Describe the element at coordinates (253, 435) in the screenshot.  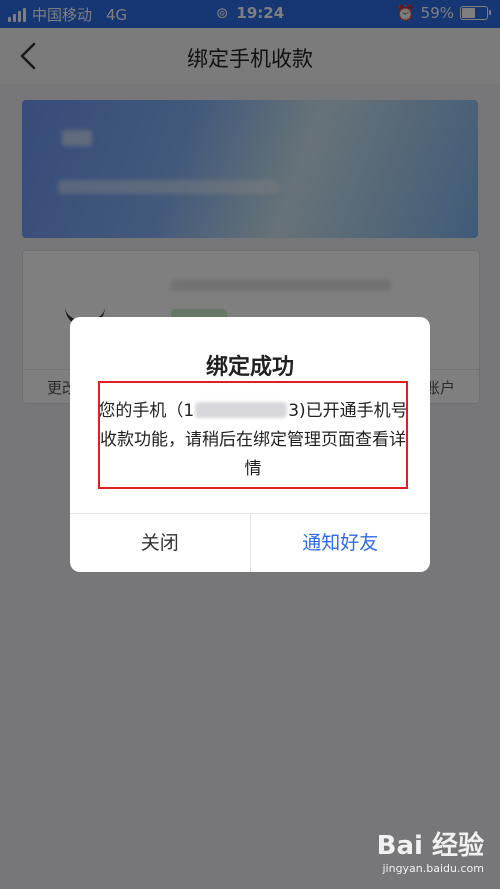
I see `annotation-highlight-box` at that location.